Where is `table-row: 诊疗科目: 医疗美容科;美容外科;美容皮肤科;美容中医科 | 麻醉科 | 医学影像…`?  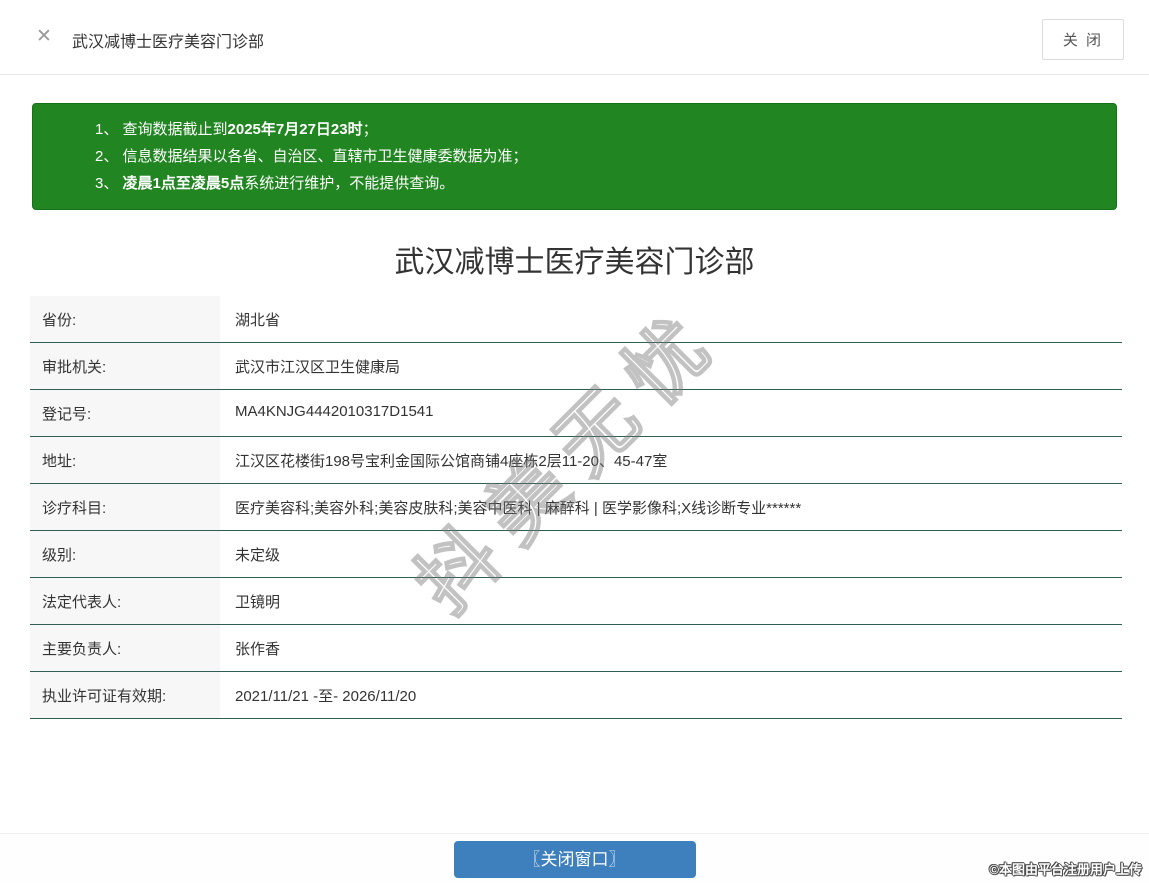 table-row: 诊疗科目: 医疗美容科;美容外科;美容皮肤科;美容中医科 | 麻醉科 | 医学影像… is located at coordinates (576, 507).